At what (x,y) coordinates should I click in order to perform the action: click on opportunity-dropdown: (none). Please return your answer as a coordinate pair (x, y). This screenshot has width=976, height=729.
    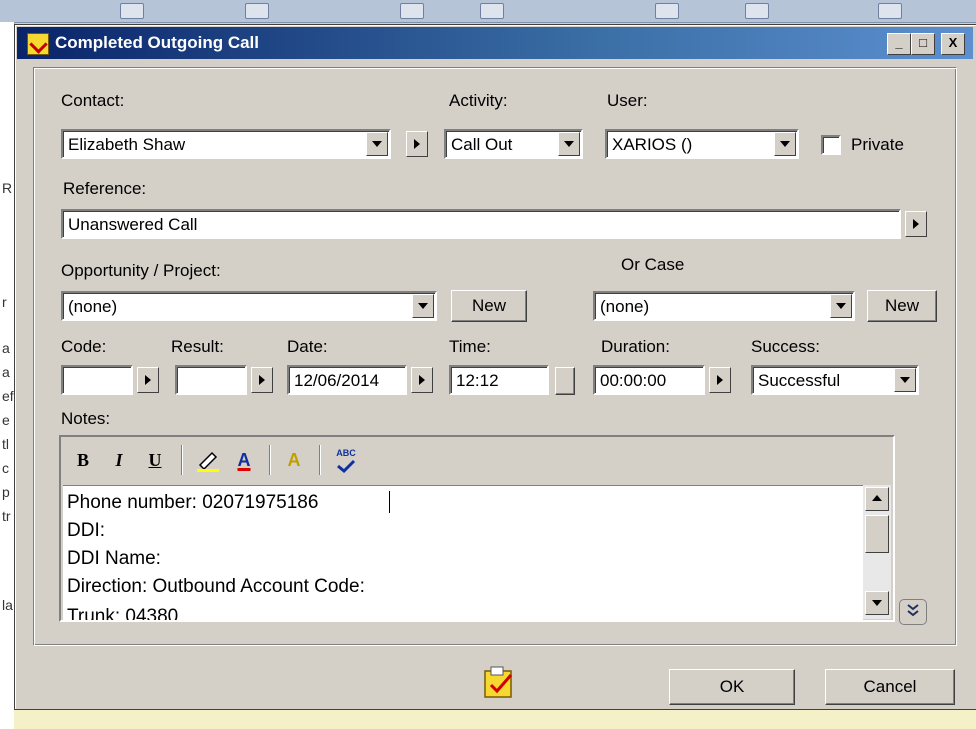
    Looking at the image, I should click on (249, 306).